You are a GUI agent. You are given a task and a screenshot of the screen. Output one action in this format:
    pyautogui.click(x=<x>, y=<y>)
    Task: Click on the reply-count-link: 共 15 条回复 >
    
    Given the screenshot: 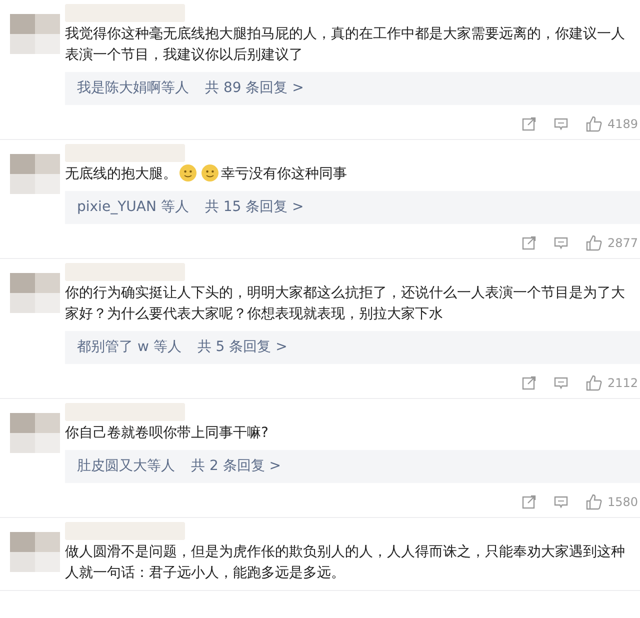 What is the action you would take?
    pyautogui.click(x=254, y=207)
    